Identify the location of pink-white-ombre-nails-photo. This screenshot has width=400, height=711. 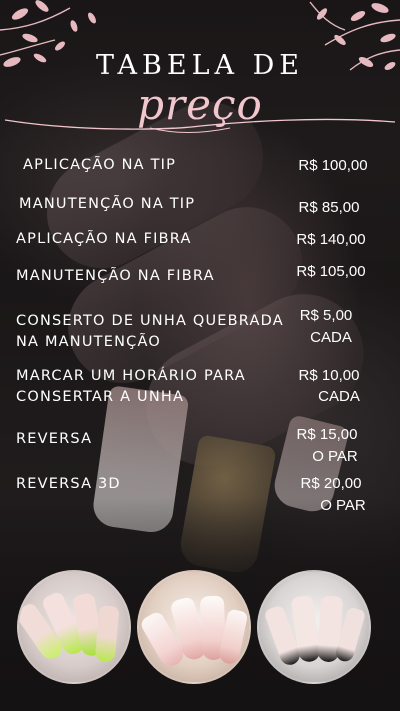
(194, 627).